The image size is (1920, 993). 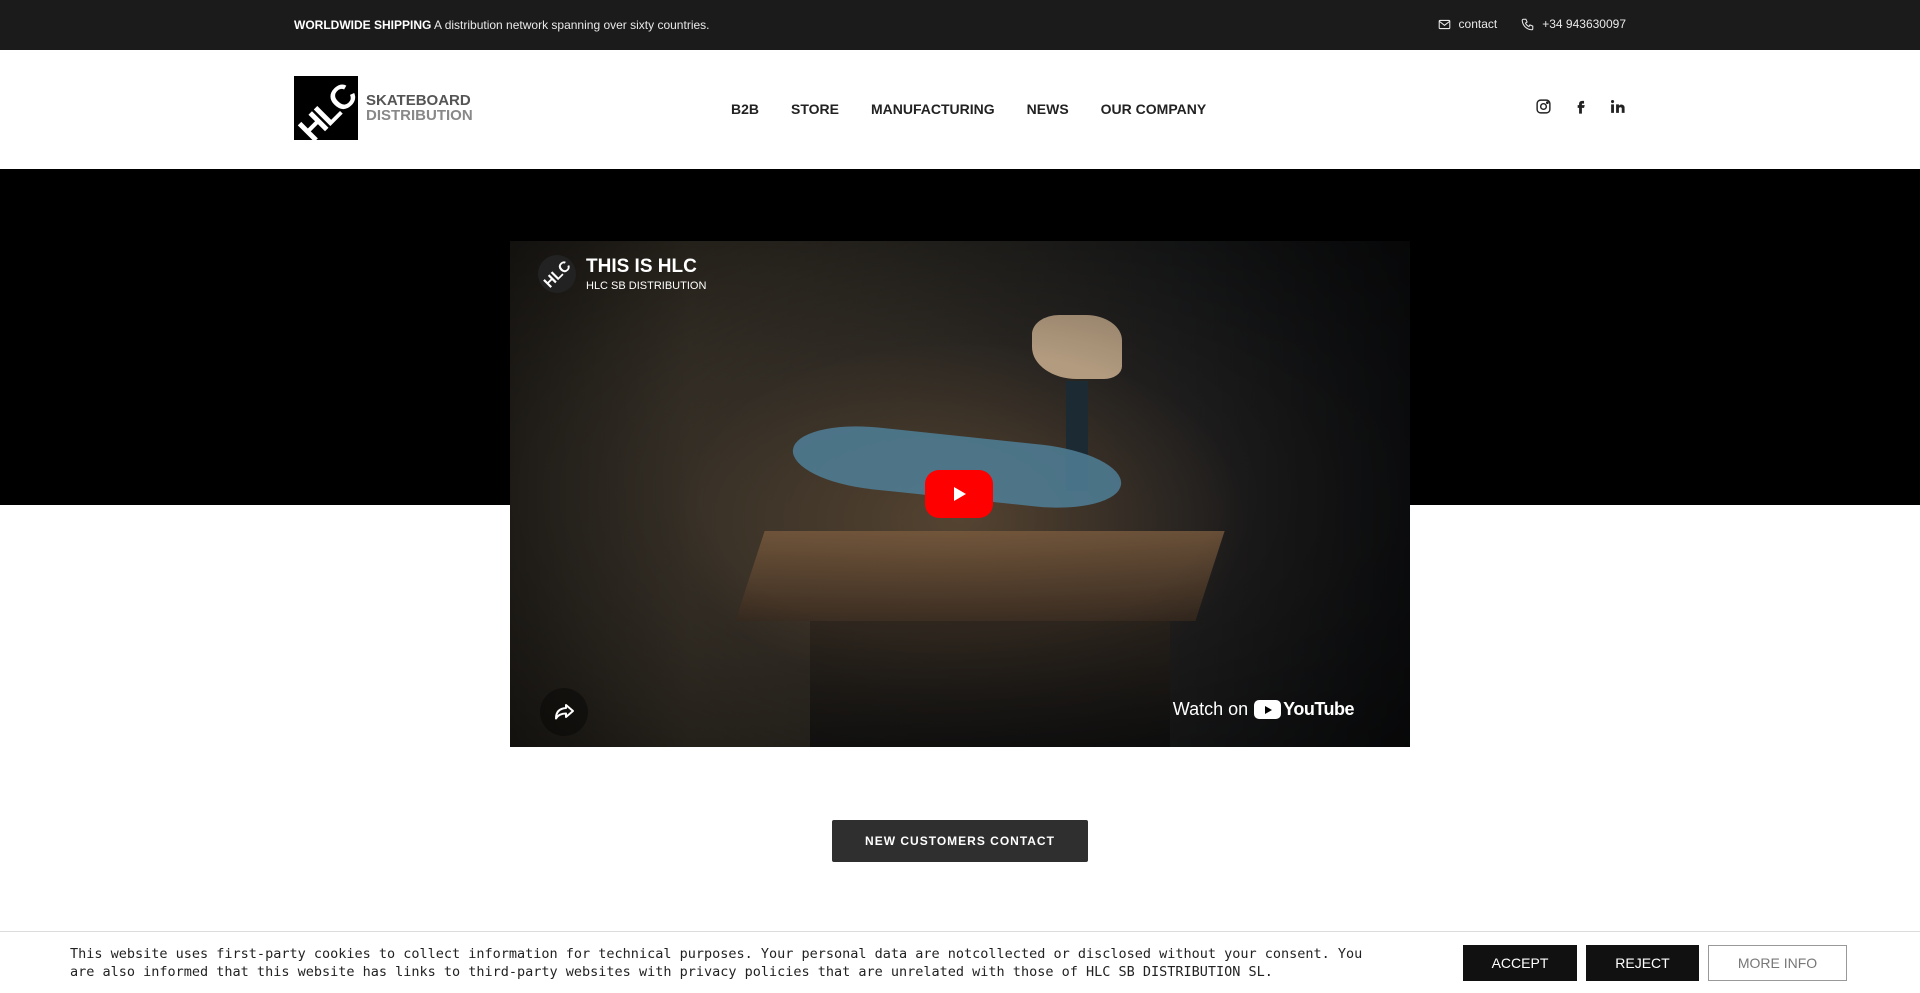 What do you see at coordinates (1444, 24) in the screenshot?
I see `mail-icon` at bounding box center [1444, 24].